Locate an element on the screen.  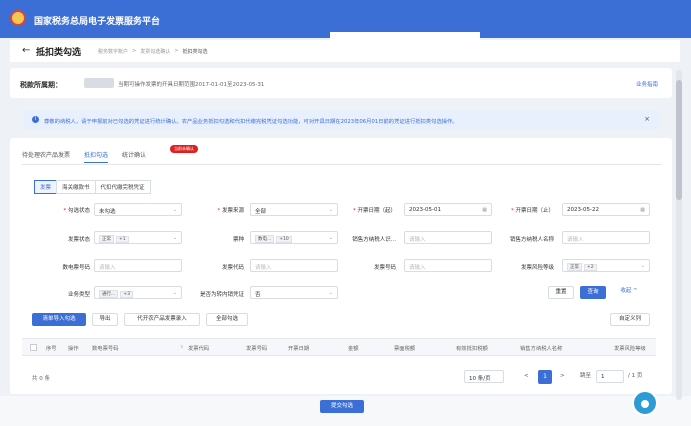
select-status-dropdown: 未勾选 ⌄ is located at coordinates (138, 209).